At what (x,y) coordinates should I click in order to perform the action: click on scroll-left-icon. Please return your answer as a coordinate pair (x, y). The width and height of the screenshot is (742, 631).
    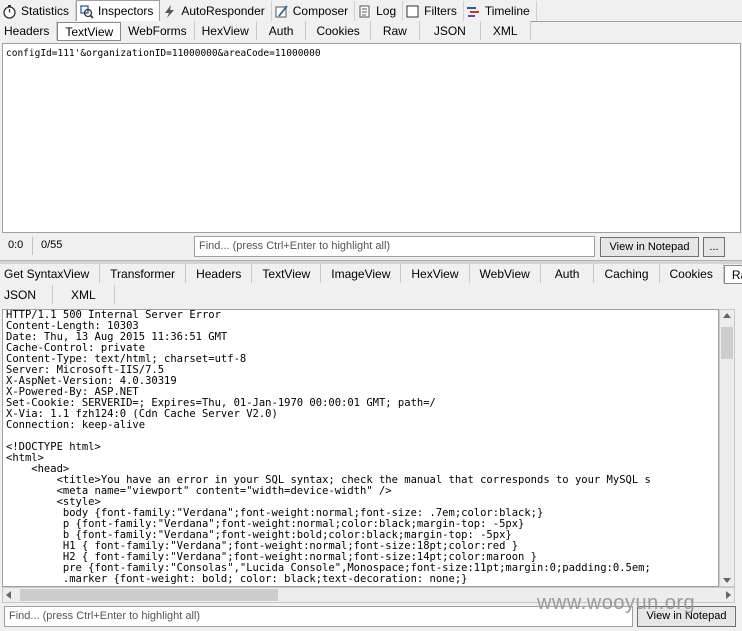
    Looking at the image, I should click on (8, 595).